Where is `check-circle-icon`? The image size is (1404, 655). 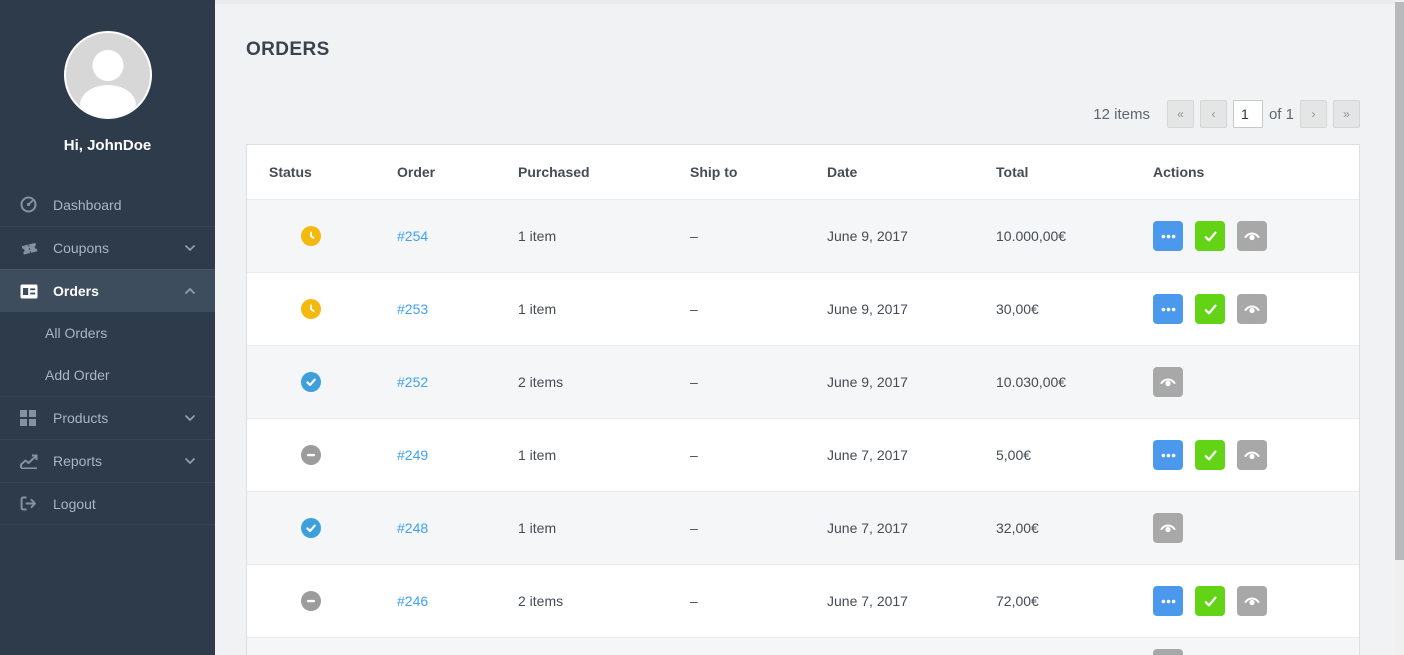 check-circle-icon is located at coordinates (311, 382).